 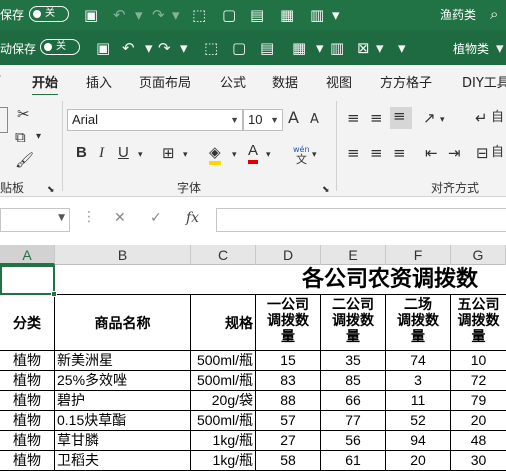 I want to click on font-color-icon: A, so click(x=253, y=153).